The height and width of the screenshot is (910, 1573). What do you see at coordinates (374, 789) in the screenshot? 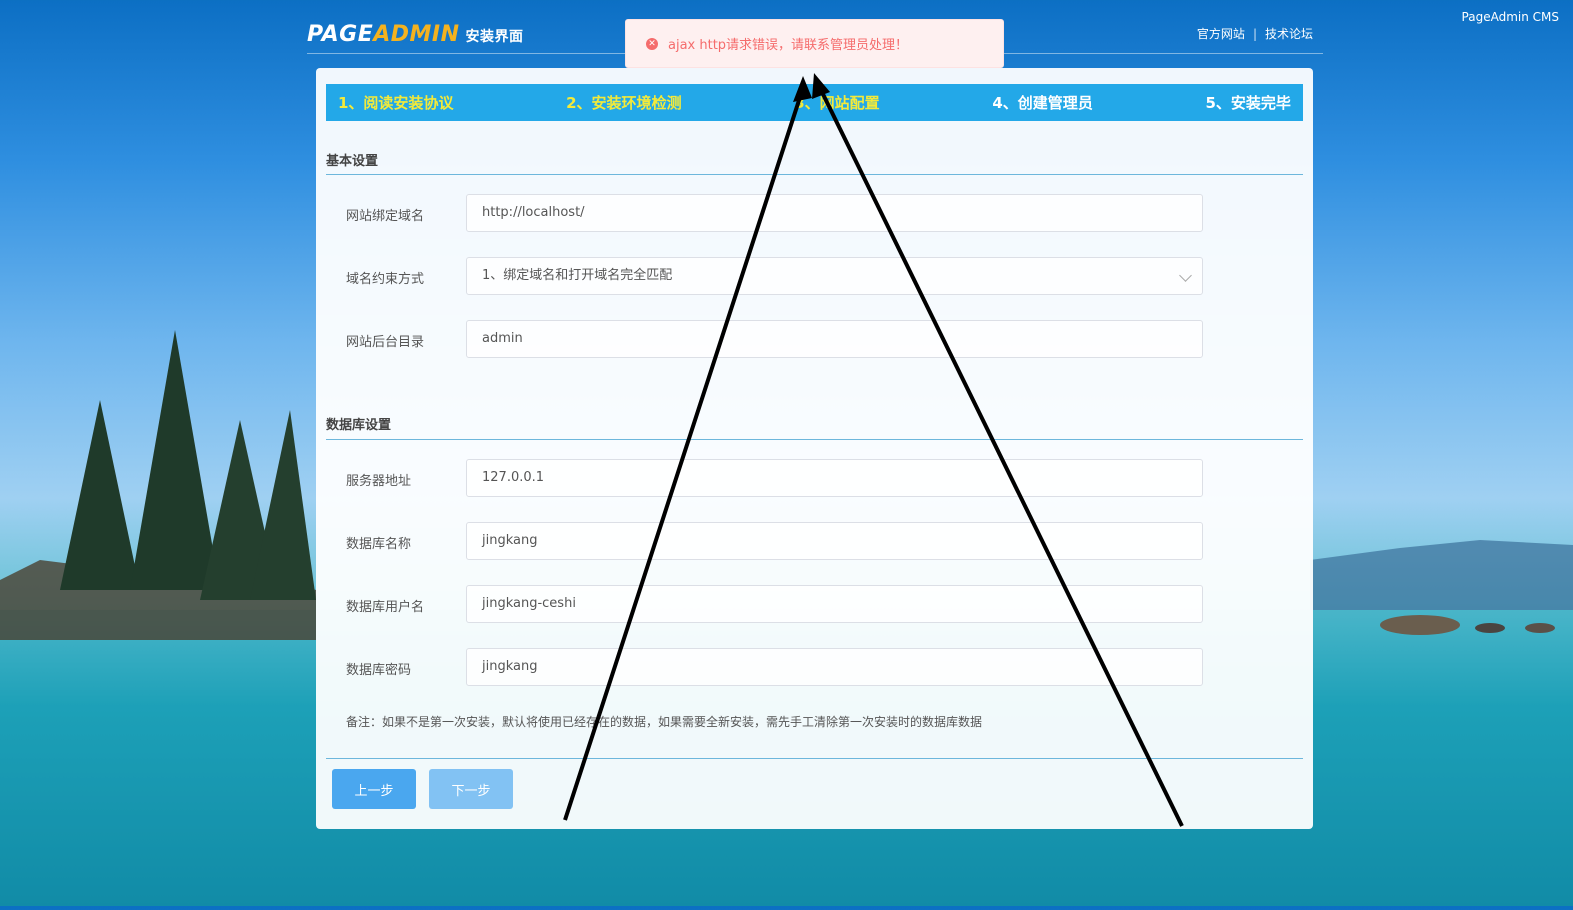
I see `prev-step-button: 上一步` at bounding box center [374, 789].